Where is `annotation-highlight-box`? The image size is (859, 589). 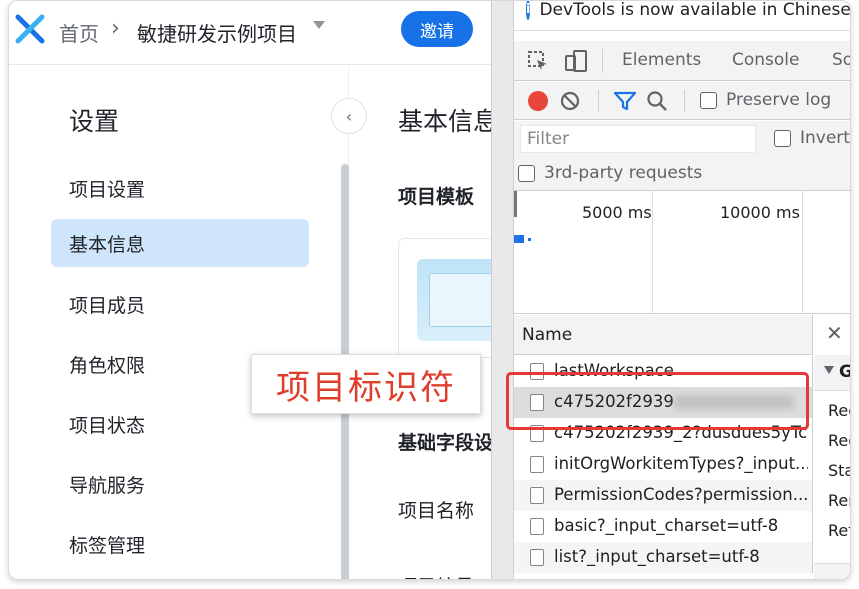
annotation-highlight-box is located at coordinates (657, 401).